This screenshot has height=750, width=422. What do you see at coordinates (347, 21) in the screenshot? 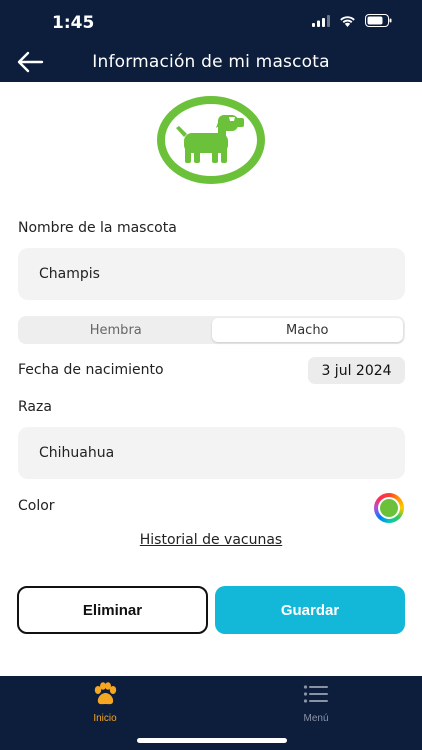
I see `wifi-icon` at bounding box center [347, 21].